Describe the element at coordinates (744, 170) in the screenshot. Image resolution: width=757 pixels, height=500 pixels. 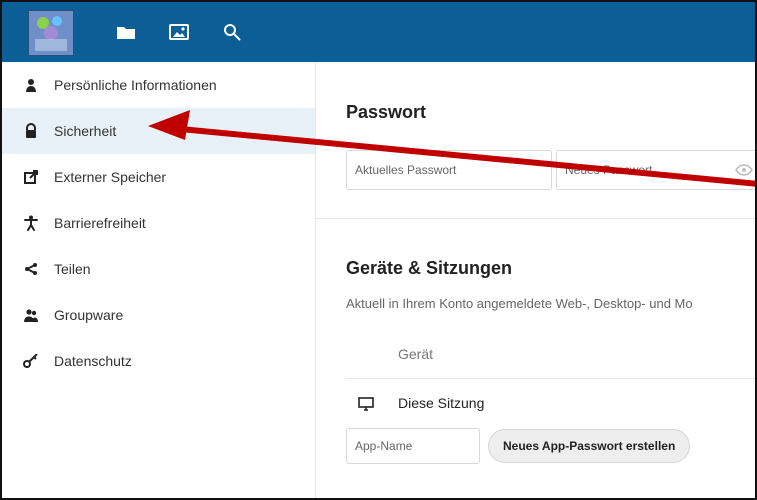
I see `show-password-icon` at that location.